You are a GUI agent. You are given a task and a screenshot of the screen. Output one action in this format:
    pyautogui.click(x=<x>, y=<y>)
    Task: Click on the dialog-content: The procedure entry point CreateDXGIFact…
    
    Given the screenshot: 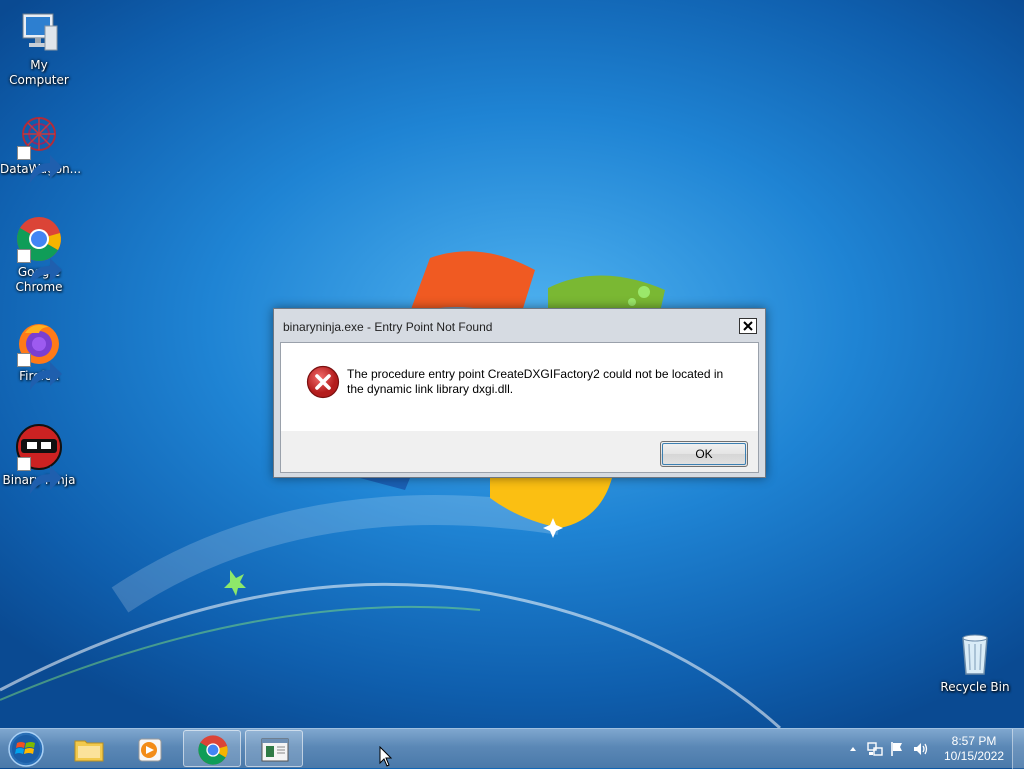 What is the action you would take?
    pyautogui.click(x=519, y=407)
    